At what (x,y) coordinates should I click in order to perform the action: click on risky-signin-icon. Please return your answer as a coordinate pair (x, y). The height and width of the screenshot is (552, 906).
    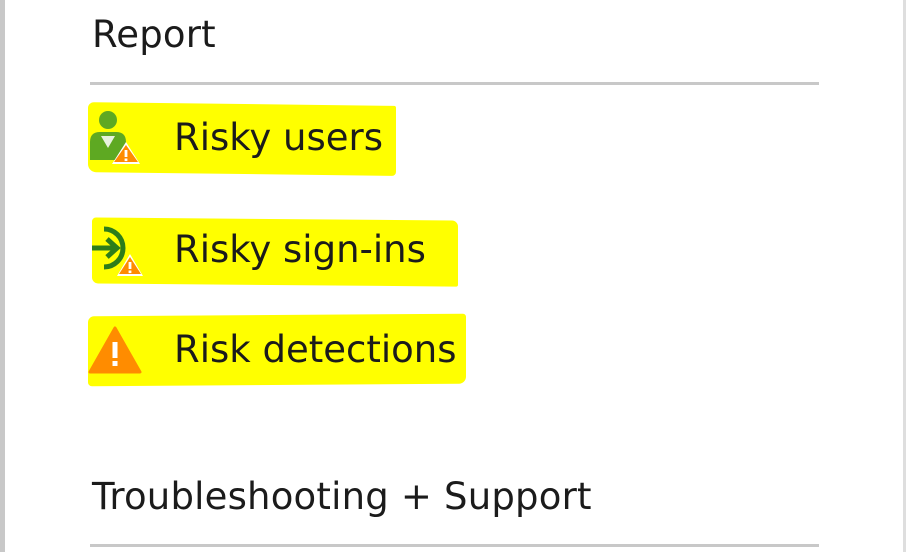
    Looking at the image, I should click on (115, 249).